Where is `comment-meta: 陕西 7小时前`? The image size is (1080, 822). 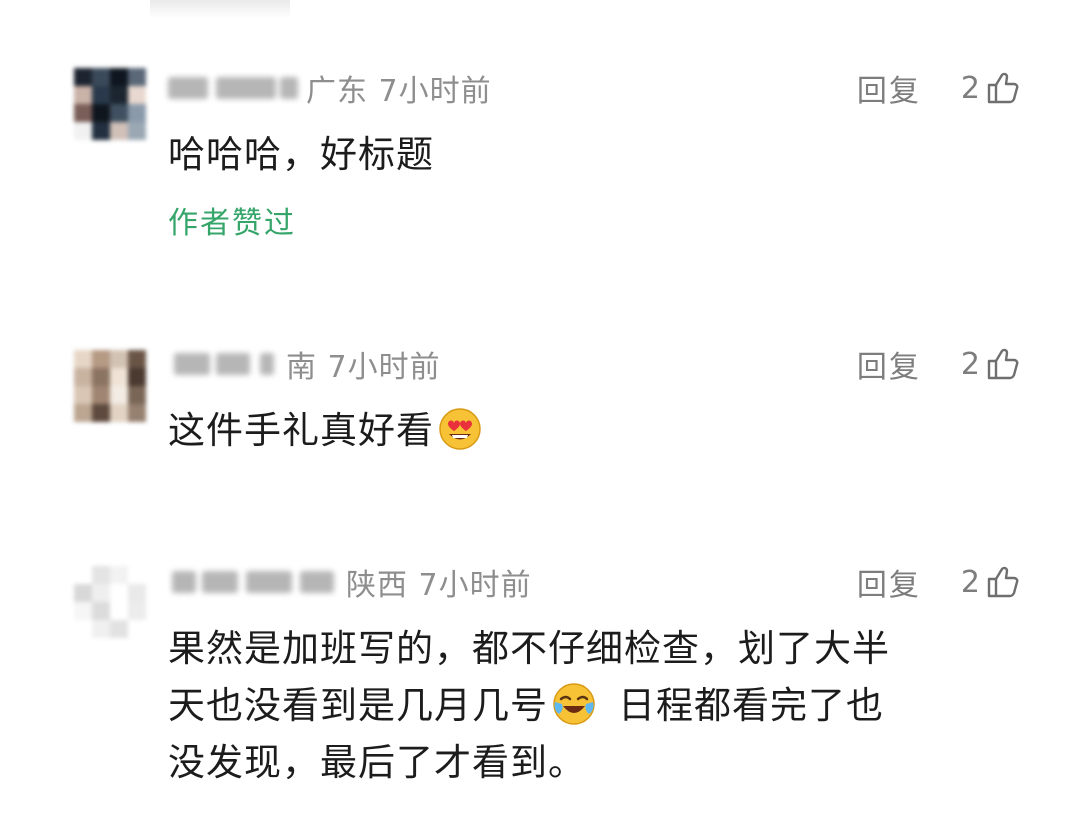 comment-meta: 陕西 7小时前 is located at coordinates (350, 582).